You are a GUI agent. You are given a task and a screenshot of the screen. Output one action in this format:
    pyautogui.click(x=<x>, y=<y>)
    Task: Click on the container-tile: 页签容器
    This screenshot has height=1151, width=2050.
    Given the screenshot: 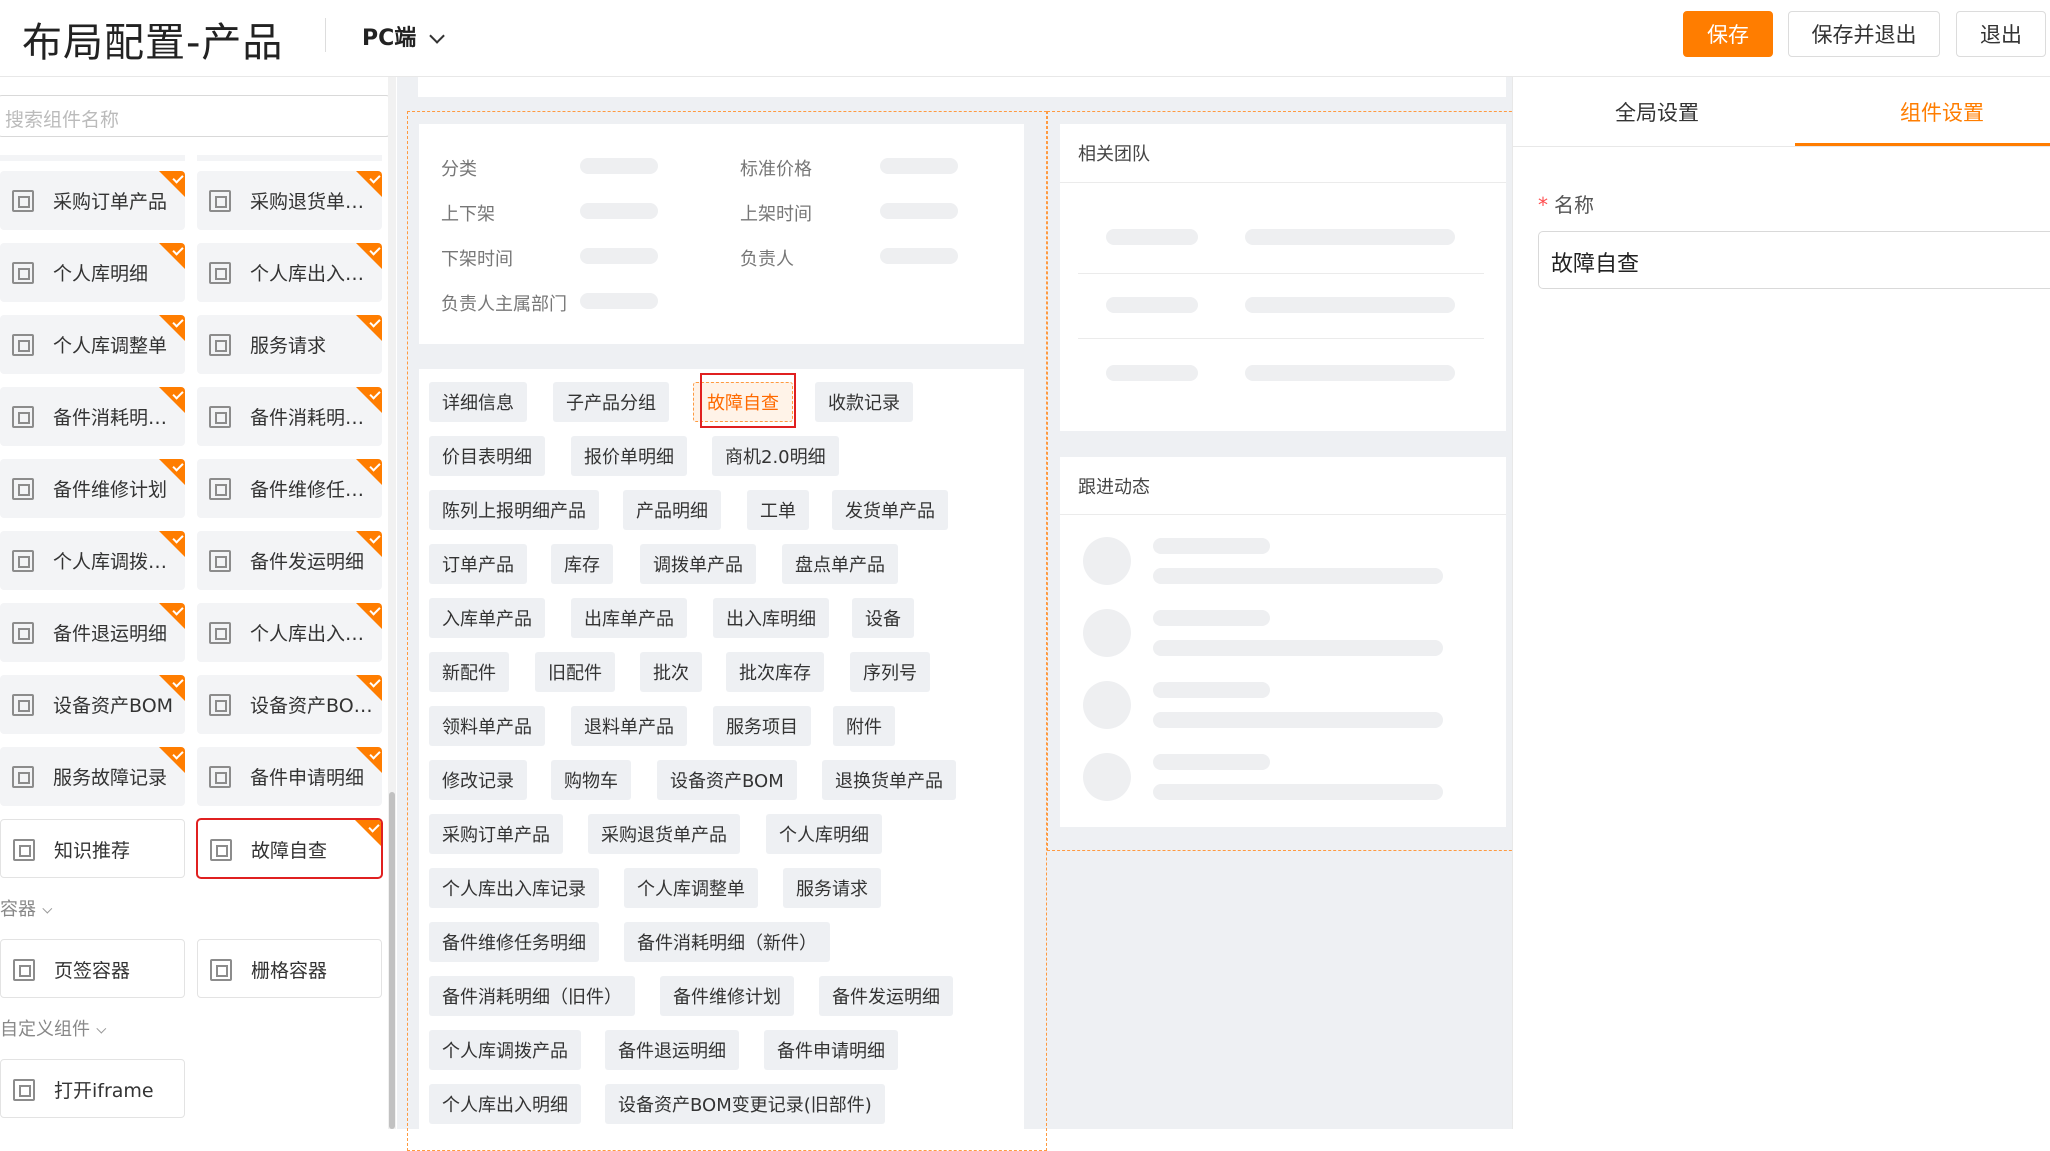 What is the action you would take?
    pyautogui.click(x=92, y=968)
    